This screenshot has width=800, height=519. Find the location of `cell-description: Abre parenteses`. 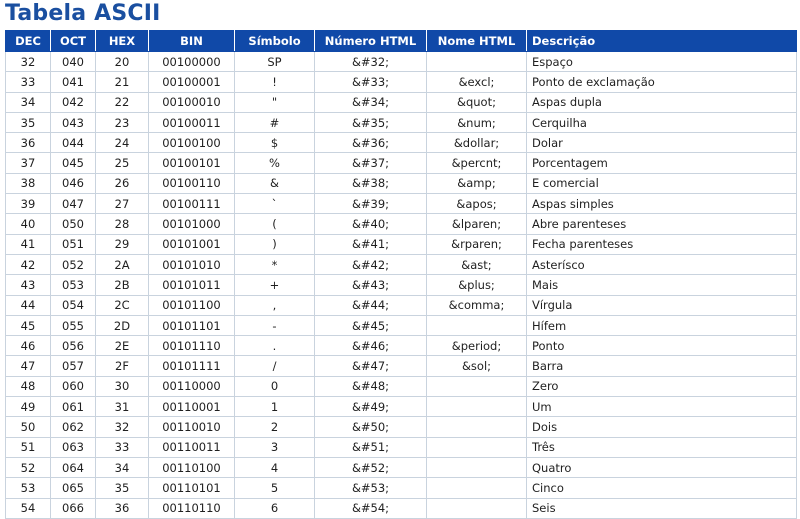

cell-description: Abre parenteses is located at coordinates (661, 224).